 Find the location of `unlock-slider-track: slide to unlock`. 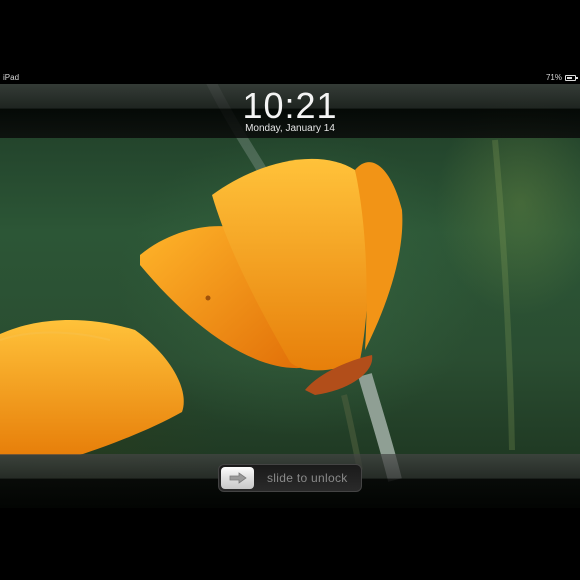

unlock-slider-track: slide to unlock is located at coordinates (290, 478).